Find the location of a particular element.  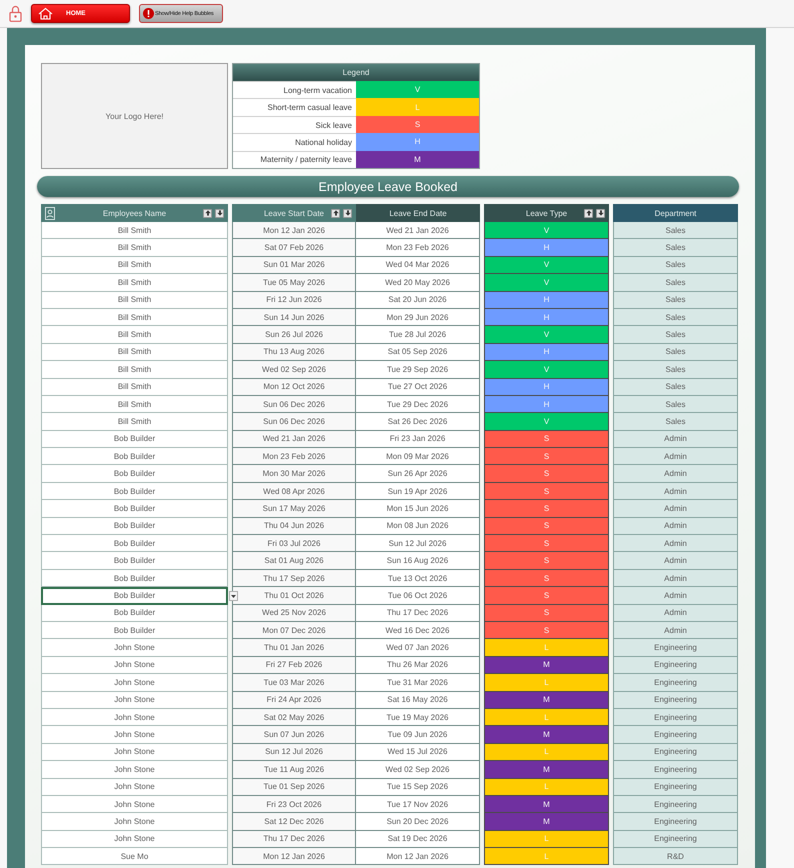

column-header-label: Leave End Date is located at coordinates (418, 213).